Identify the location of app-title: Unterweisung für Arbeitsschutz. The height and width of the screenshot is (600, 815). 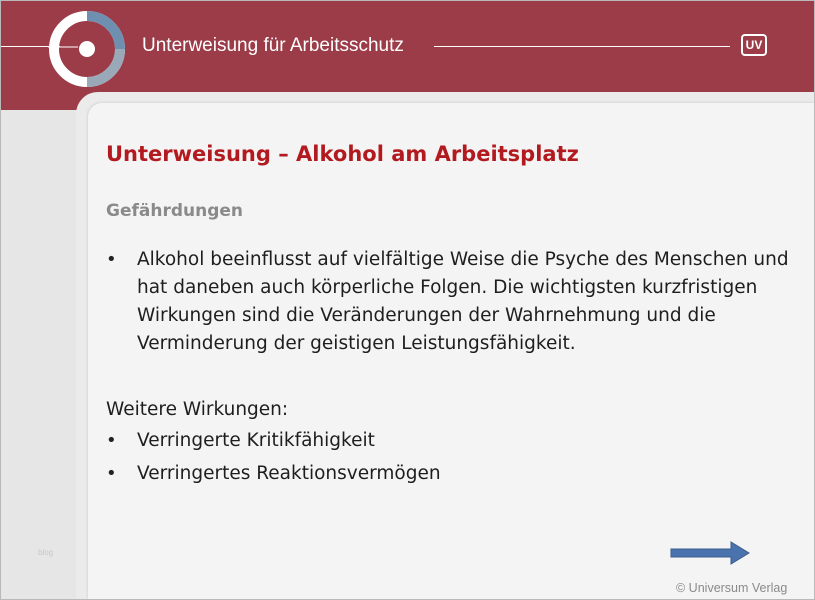
(273, 45).